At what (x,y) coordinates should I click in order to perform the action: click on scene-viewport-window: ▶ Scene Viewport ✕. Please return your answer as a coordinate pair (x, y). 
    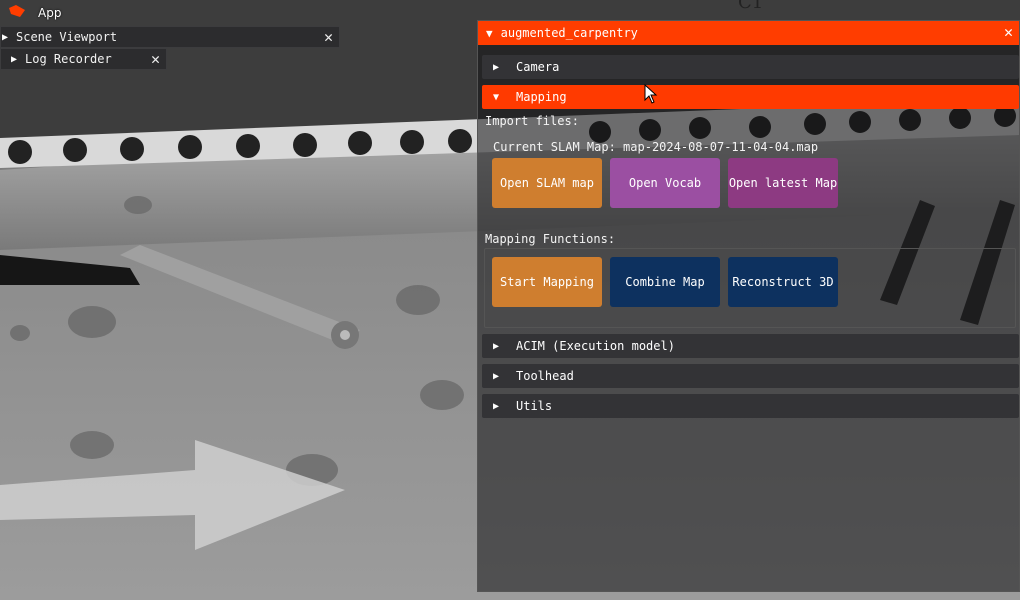
    Looking at the image, I should click on (170, 37).